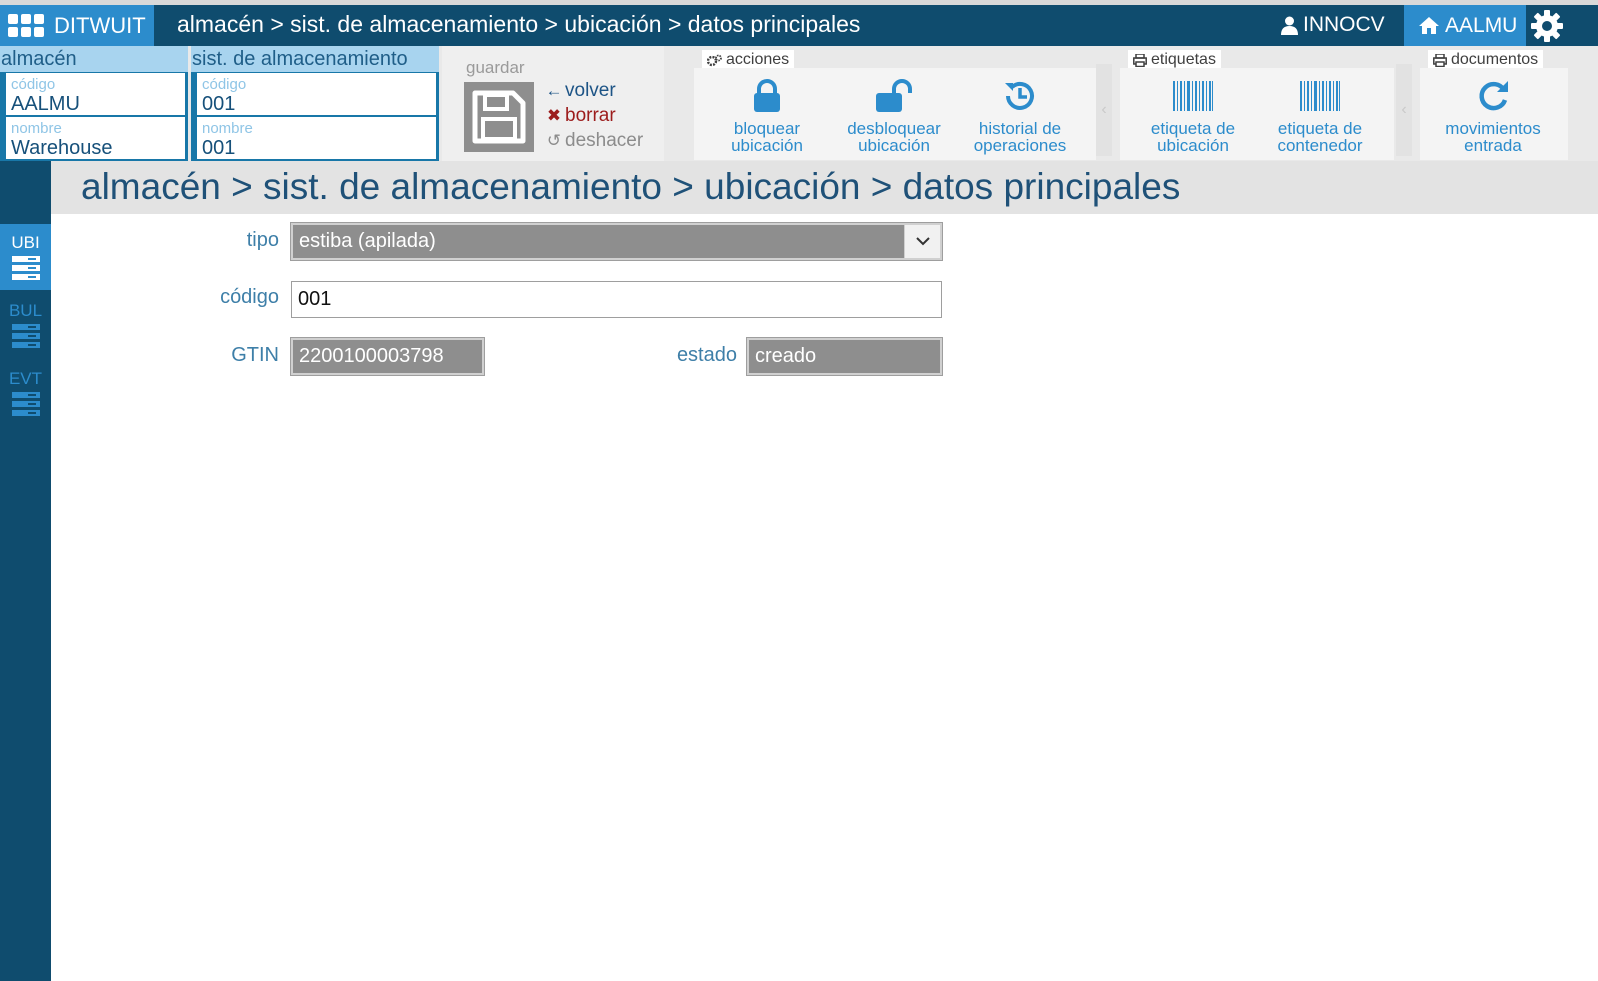 This screenshot has width=1598, height=981. What do you see at coordinates (767, 145) in the screenshot?
I see `bloquear-line2: ubicación` at bounding box center [767, 145].